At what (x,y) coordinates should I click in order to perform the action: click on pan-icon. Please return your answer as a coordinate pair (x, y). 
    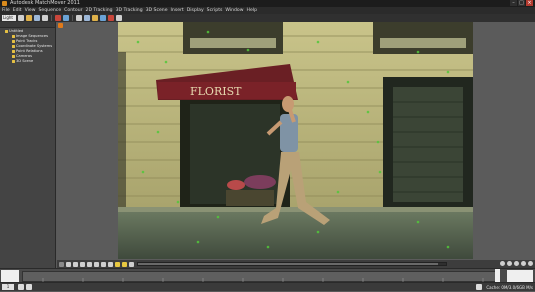
    Looking at the image, I should click on (502, 263).